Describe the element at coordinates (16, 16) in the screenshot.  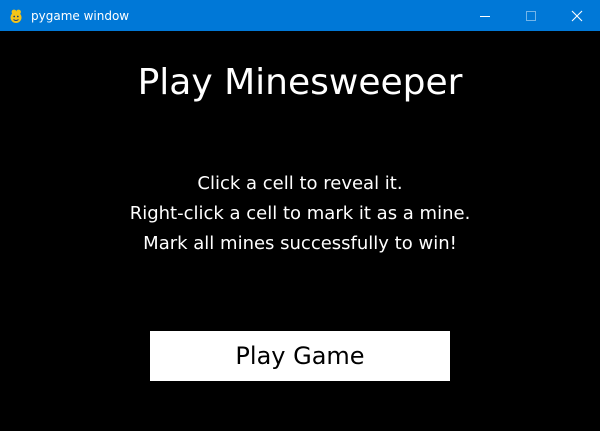
I see `pygame-snake-icon` at that location.